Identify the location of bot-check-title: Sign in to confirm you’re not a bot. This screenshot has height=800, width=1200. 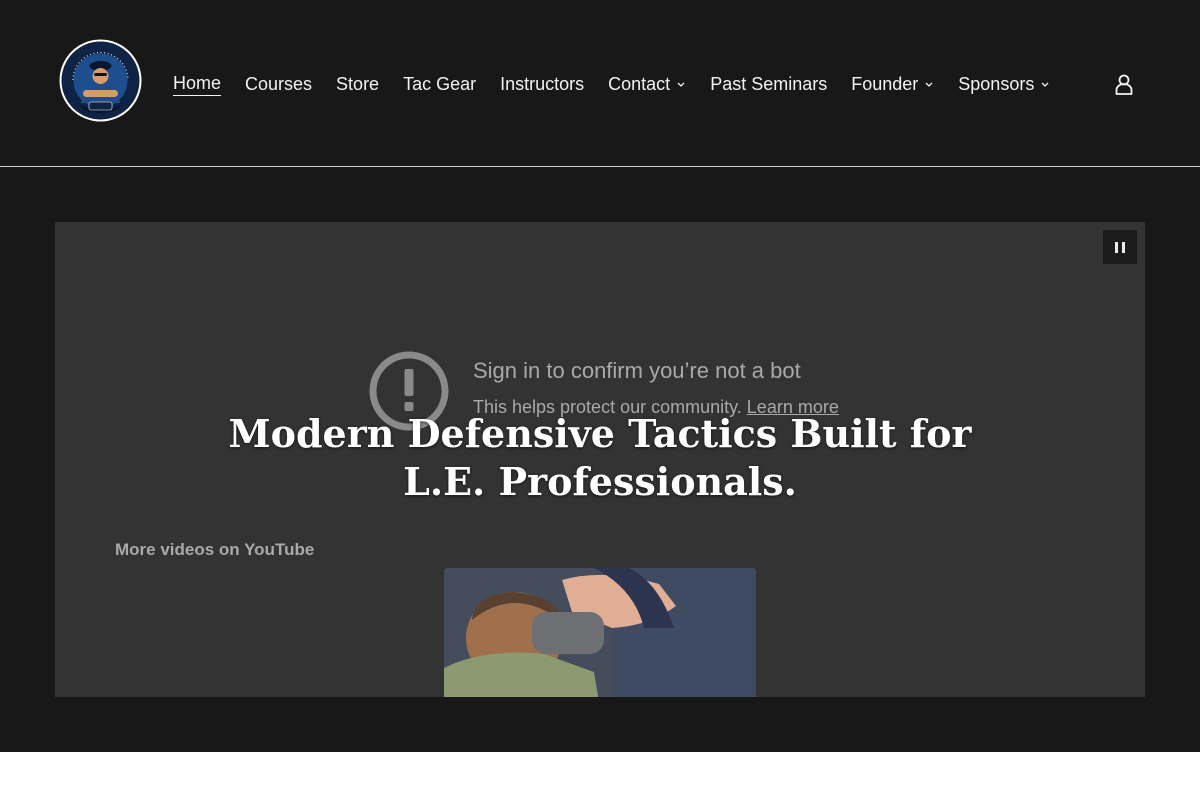
(637, 370).